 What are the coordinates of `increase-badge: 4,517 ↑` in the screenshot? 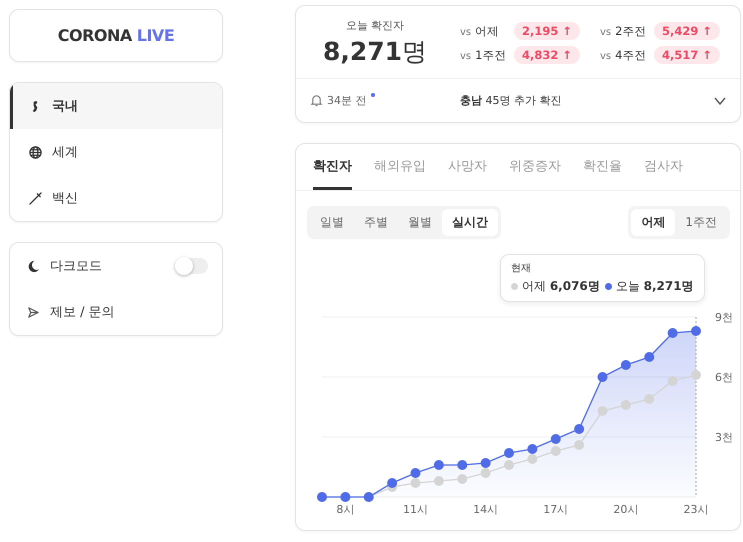 It's located at (687, 55).